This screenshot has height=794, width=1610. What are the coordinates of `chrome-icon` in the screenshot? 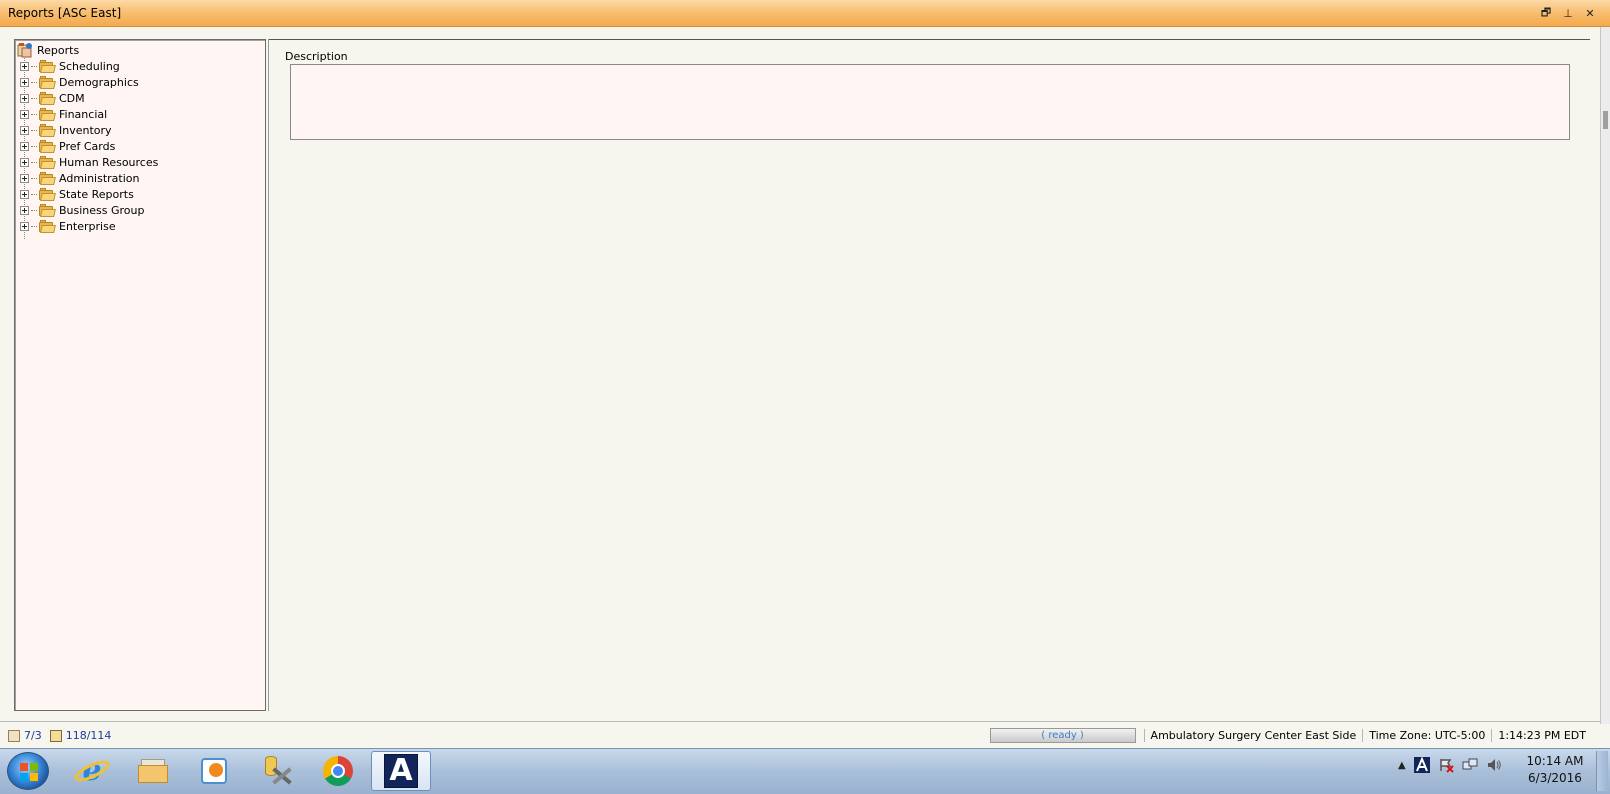 It's located at (338, 771).